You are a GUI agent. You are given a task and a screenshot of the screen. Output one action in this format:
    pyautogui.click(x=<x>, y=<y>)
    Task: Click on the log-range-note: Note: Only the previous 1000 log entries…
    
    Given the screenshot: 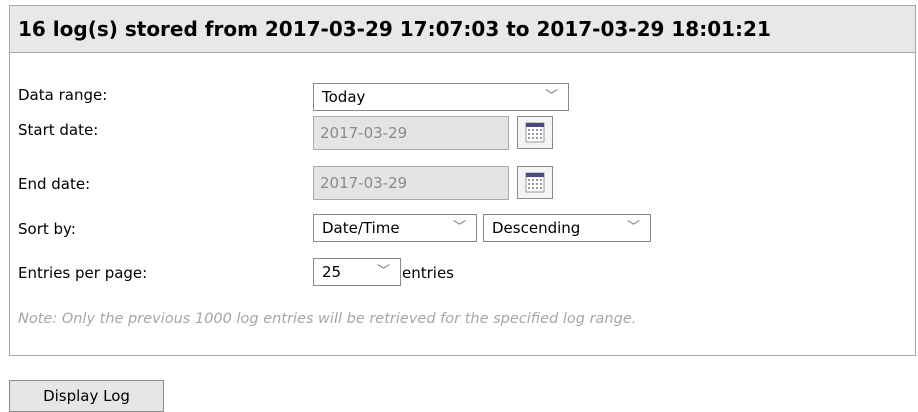 What is the action you would take?
    pyautogui.click(x=327, y=319)
    